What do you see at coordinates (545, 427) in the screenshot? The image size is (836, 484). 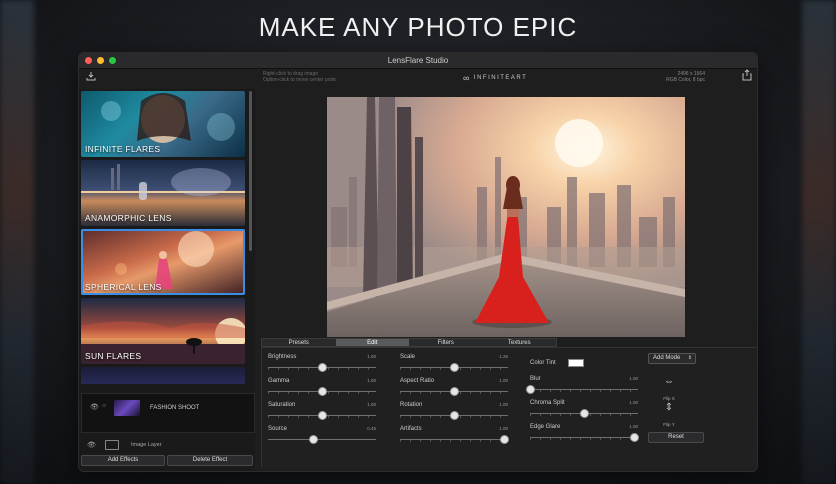 I see `slider-label: Edge Glare` at bounding box center [545, 427].